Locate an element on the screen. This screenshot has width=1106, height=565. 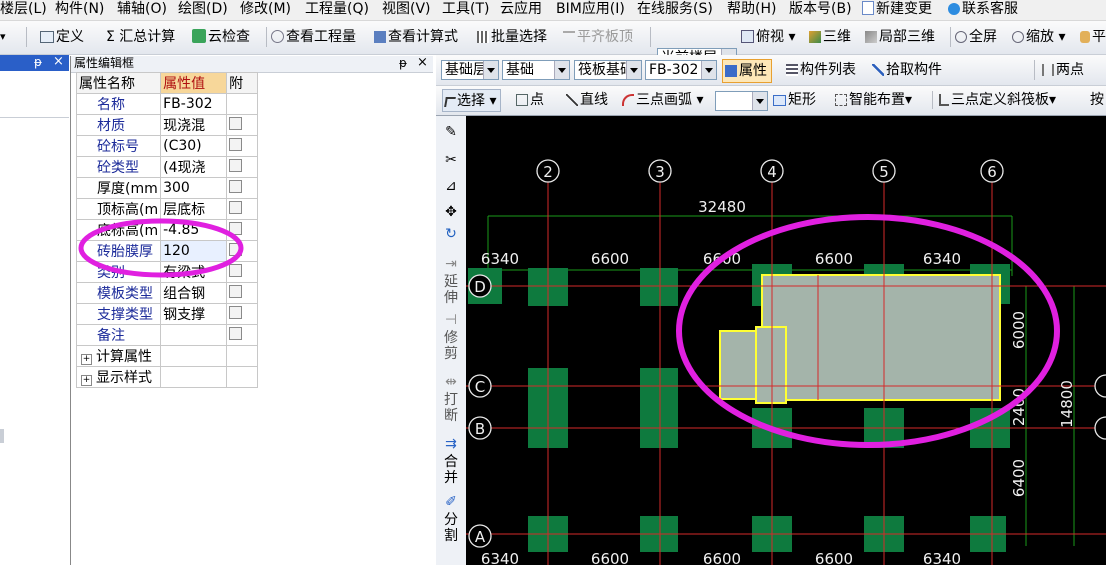
properties-button: 属性 is located at coordinates (747, 71).